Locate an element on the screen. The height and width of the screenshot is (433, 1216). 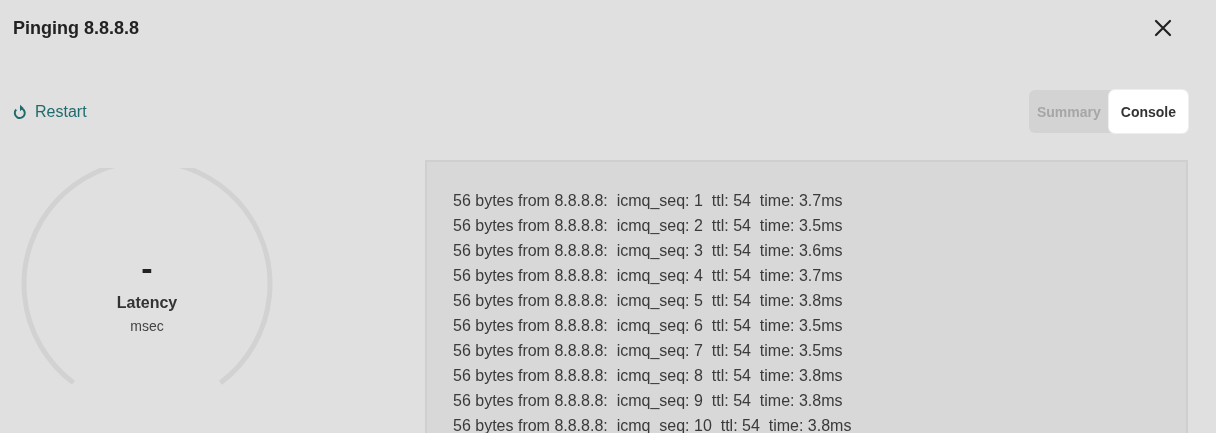
console-line: 56 bytes from 8.8.8.8: icmq_seq: 8 ttl: 54 time: 3.8ms is located at coordinates (648, 376).